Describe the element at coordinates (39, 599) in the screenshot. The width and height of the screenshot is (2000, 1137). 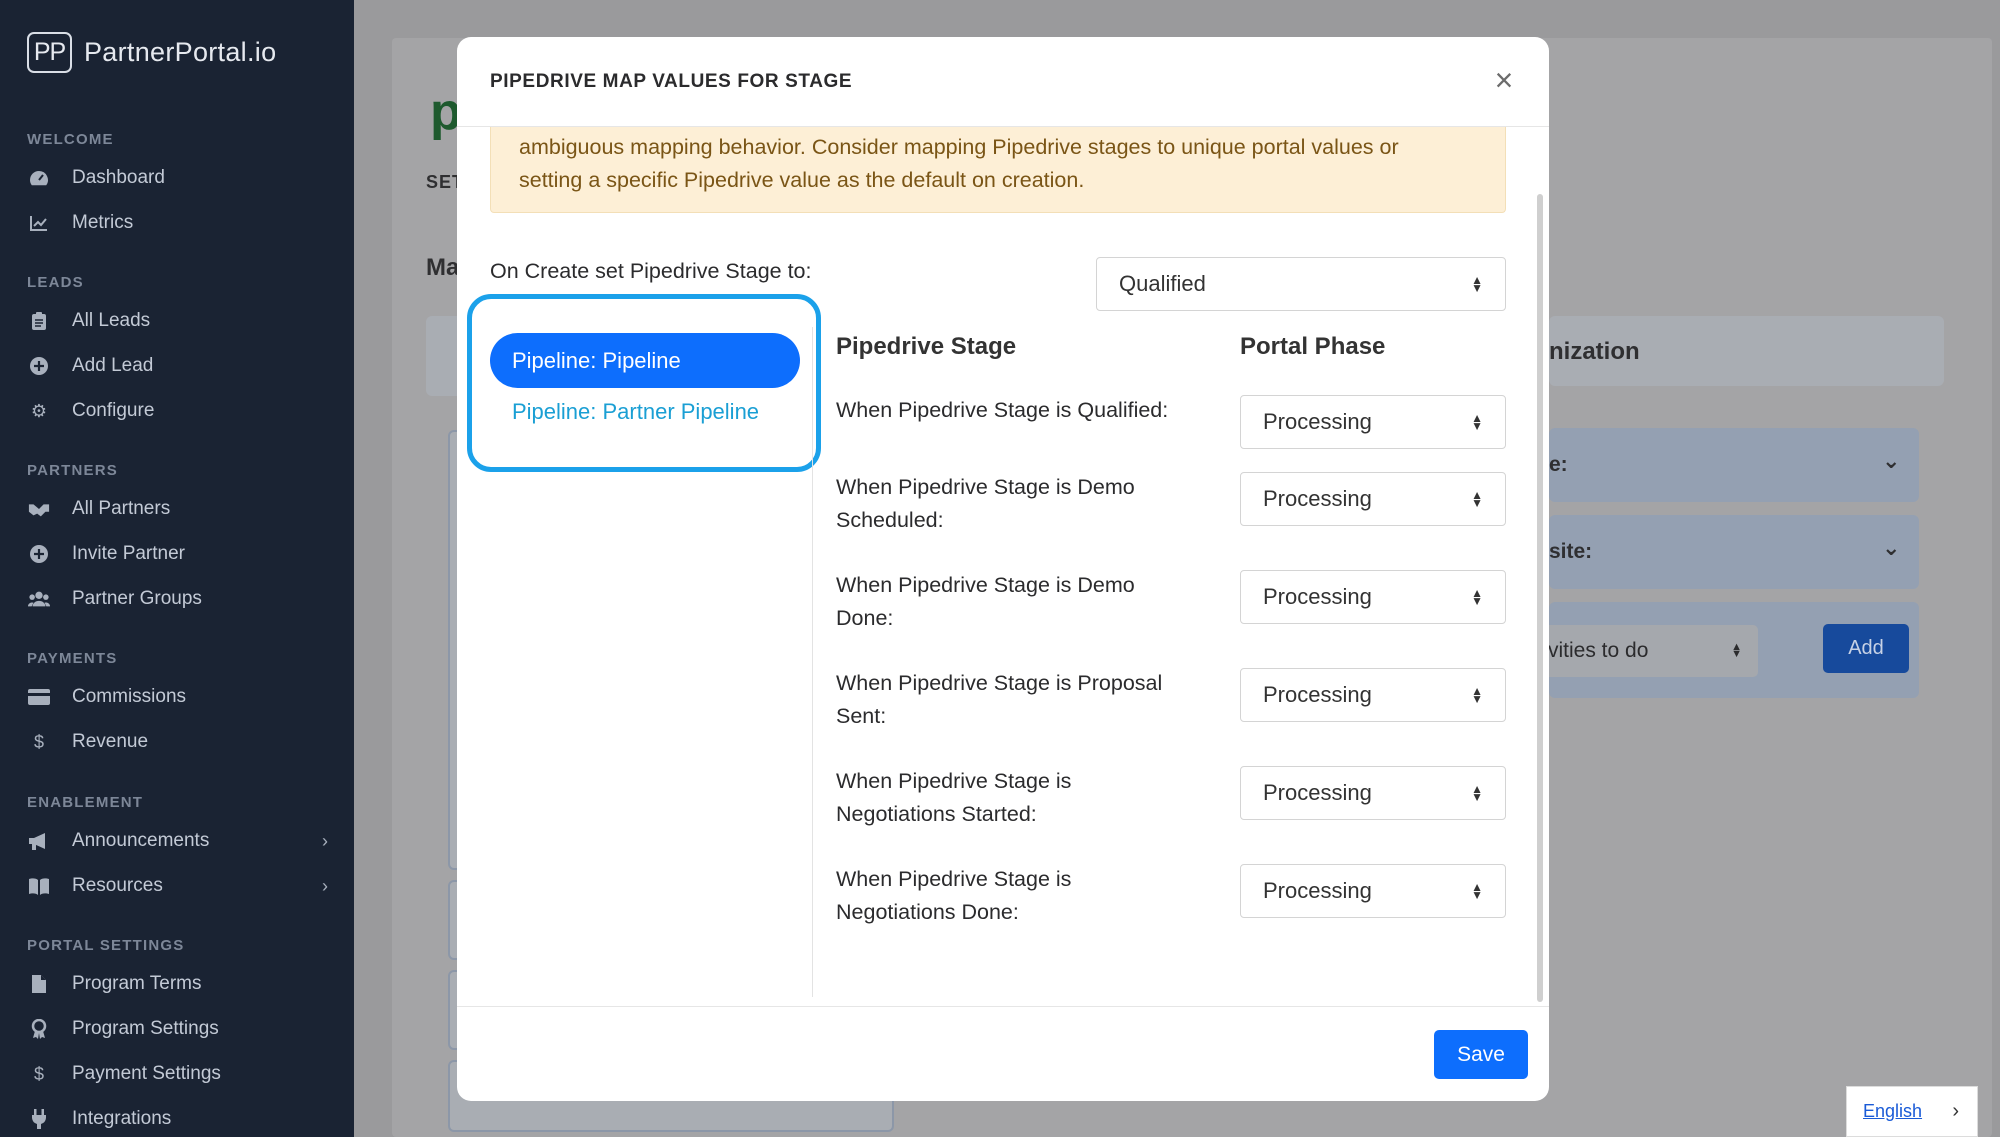
I see `users-icon` at that location.